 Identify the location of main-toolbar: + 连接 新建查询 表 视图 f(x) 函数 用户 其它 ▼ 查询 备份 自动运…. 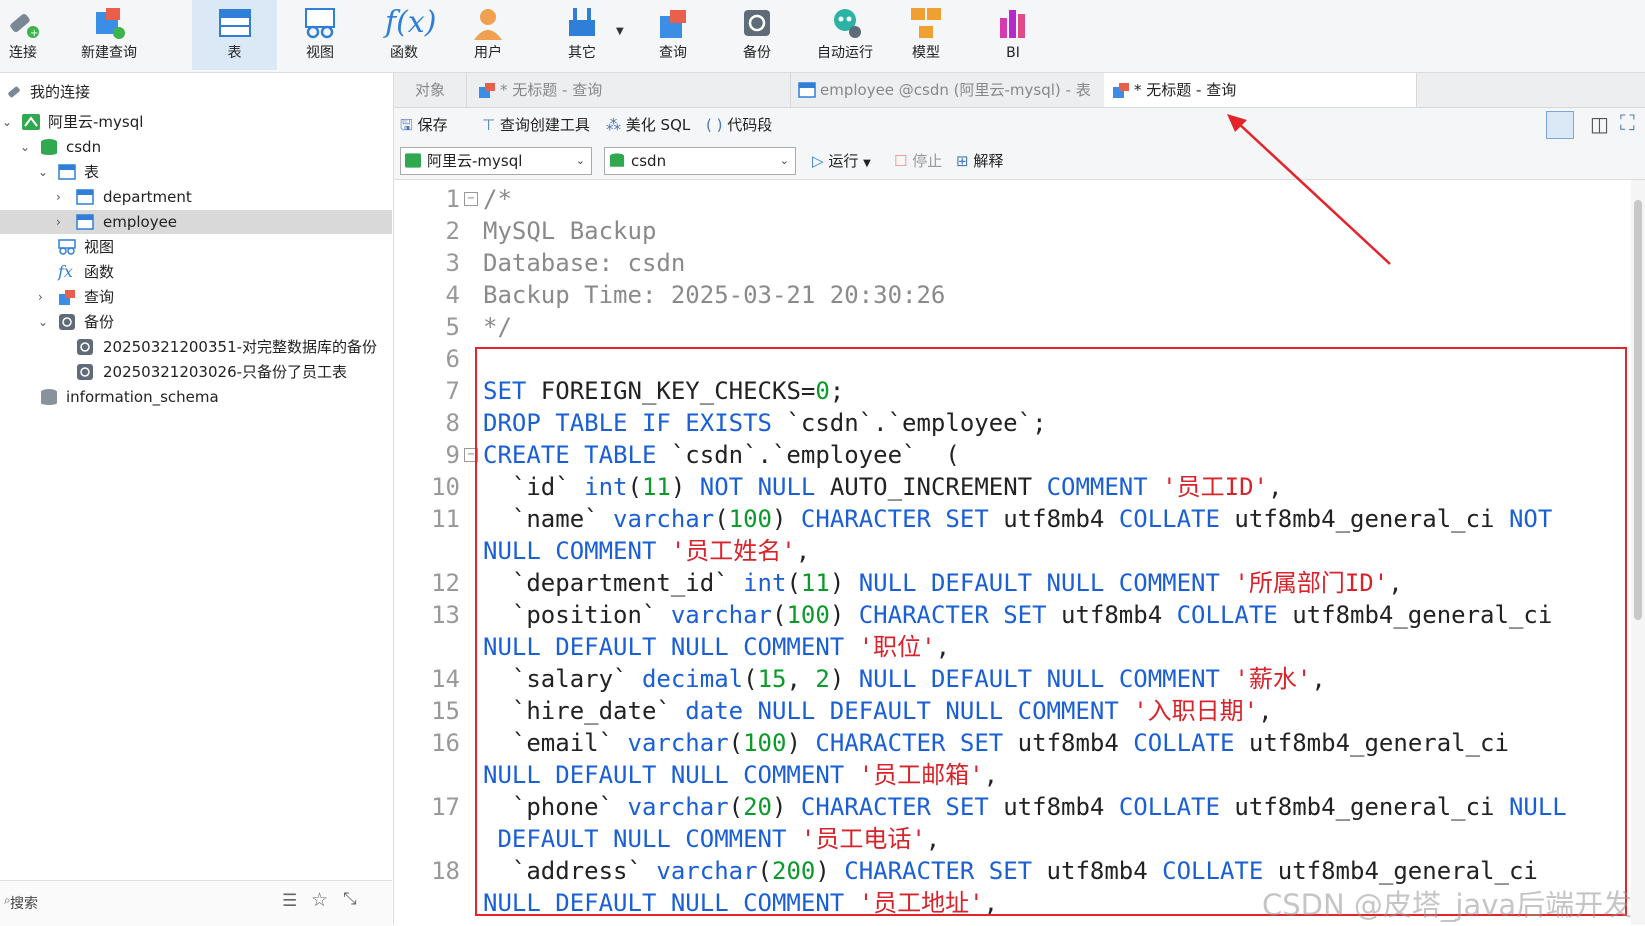
(822, 36).